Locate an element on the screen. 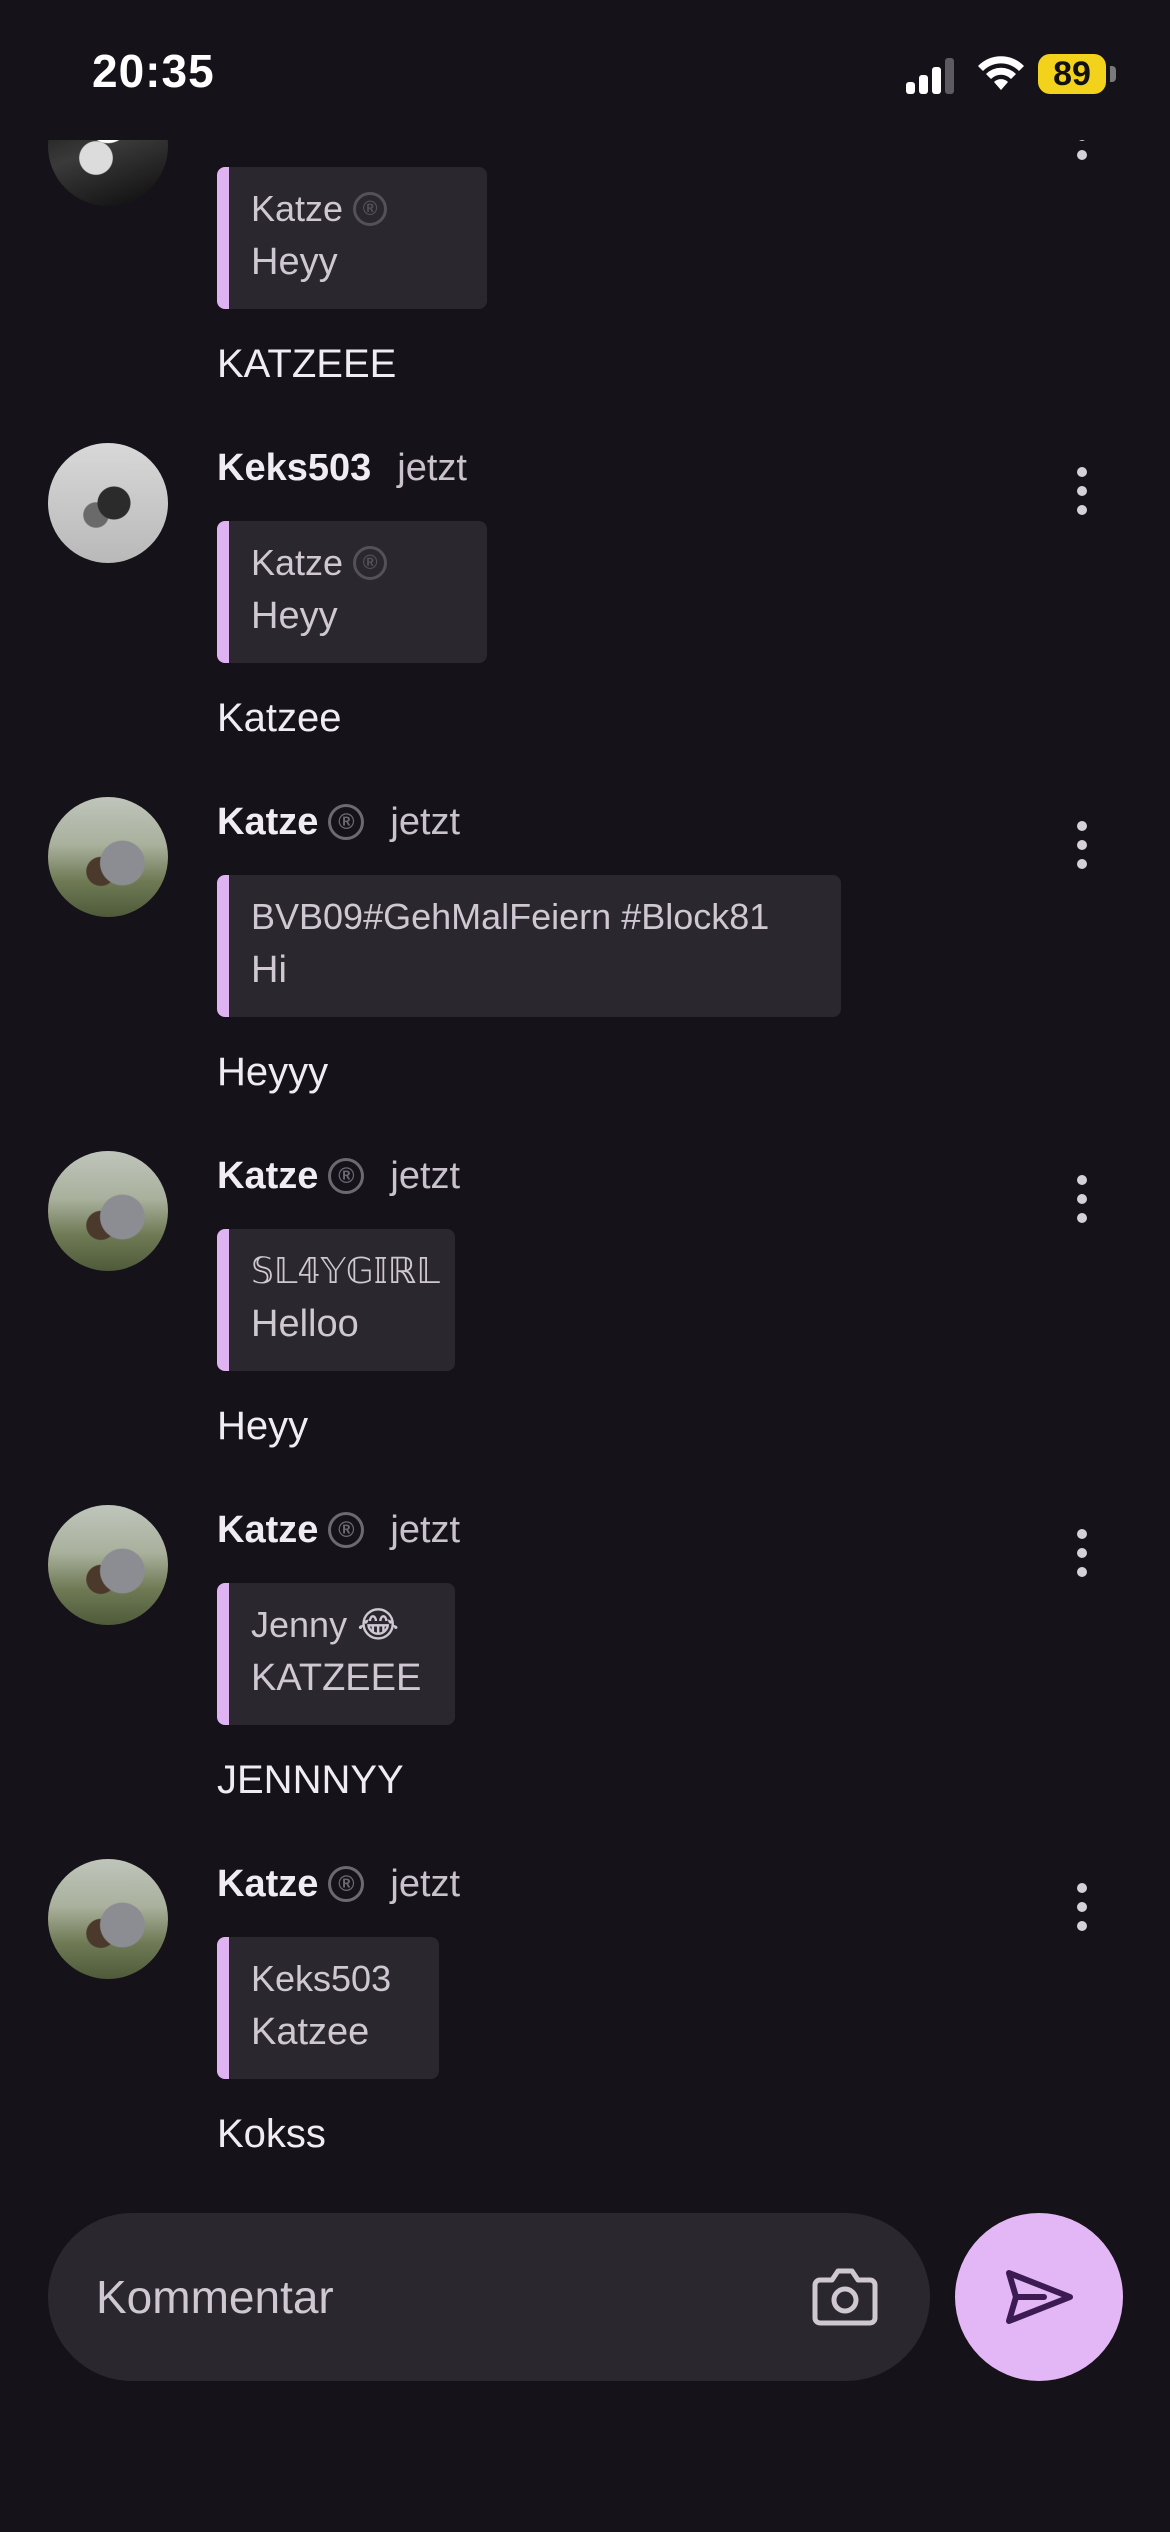  quoted-text: Hi is located at coordinates (269, 970).